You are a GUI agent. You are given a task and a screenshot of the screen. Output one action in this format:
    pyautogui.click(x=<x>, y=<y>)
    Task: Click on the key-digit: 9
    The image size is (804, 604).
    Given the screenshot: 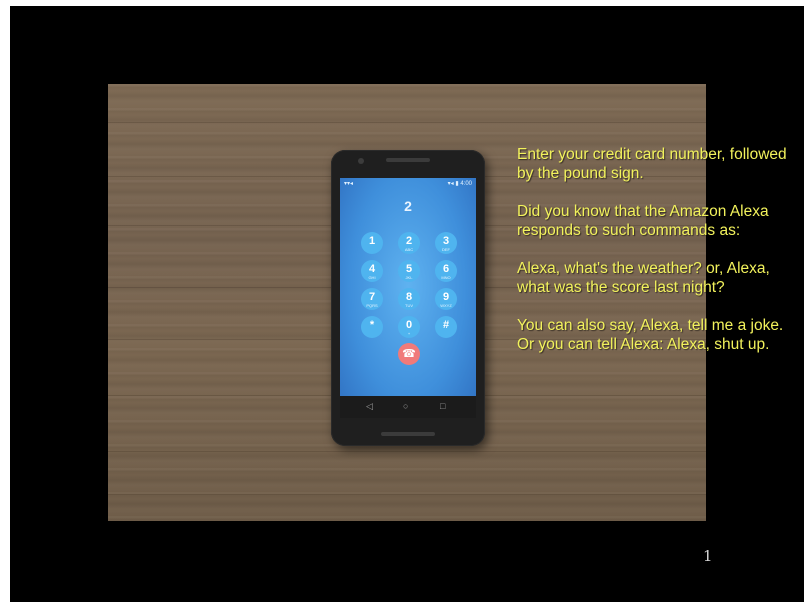 What is the action you would take?
    pyautogui.click(x=446, y=297)
    